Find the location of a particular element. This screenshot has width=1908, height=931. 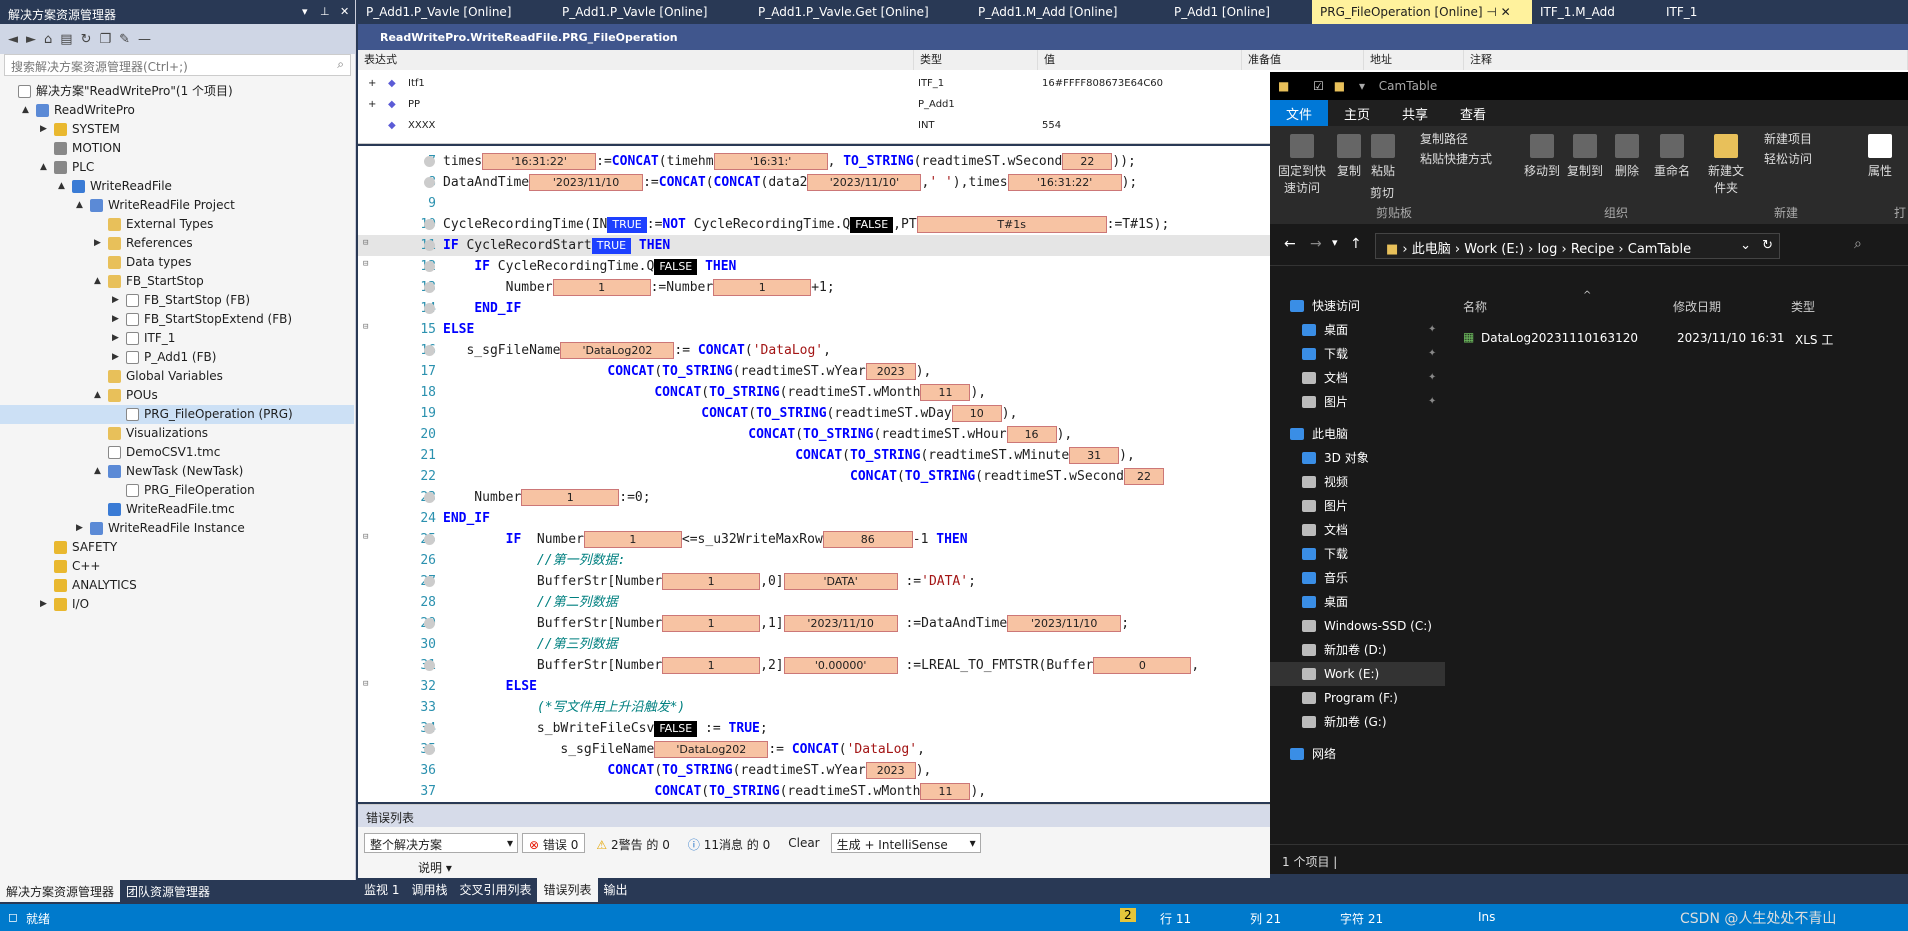

paste-button: 粘贴 is located at coordinates (1383, 156).